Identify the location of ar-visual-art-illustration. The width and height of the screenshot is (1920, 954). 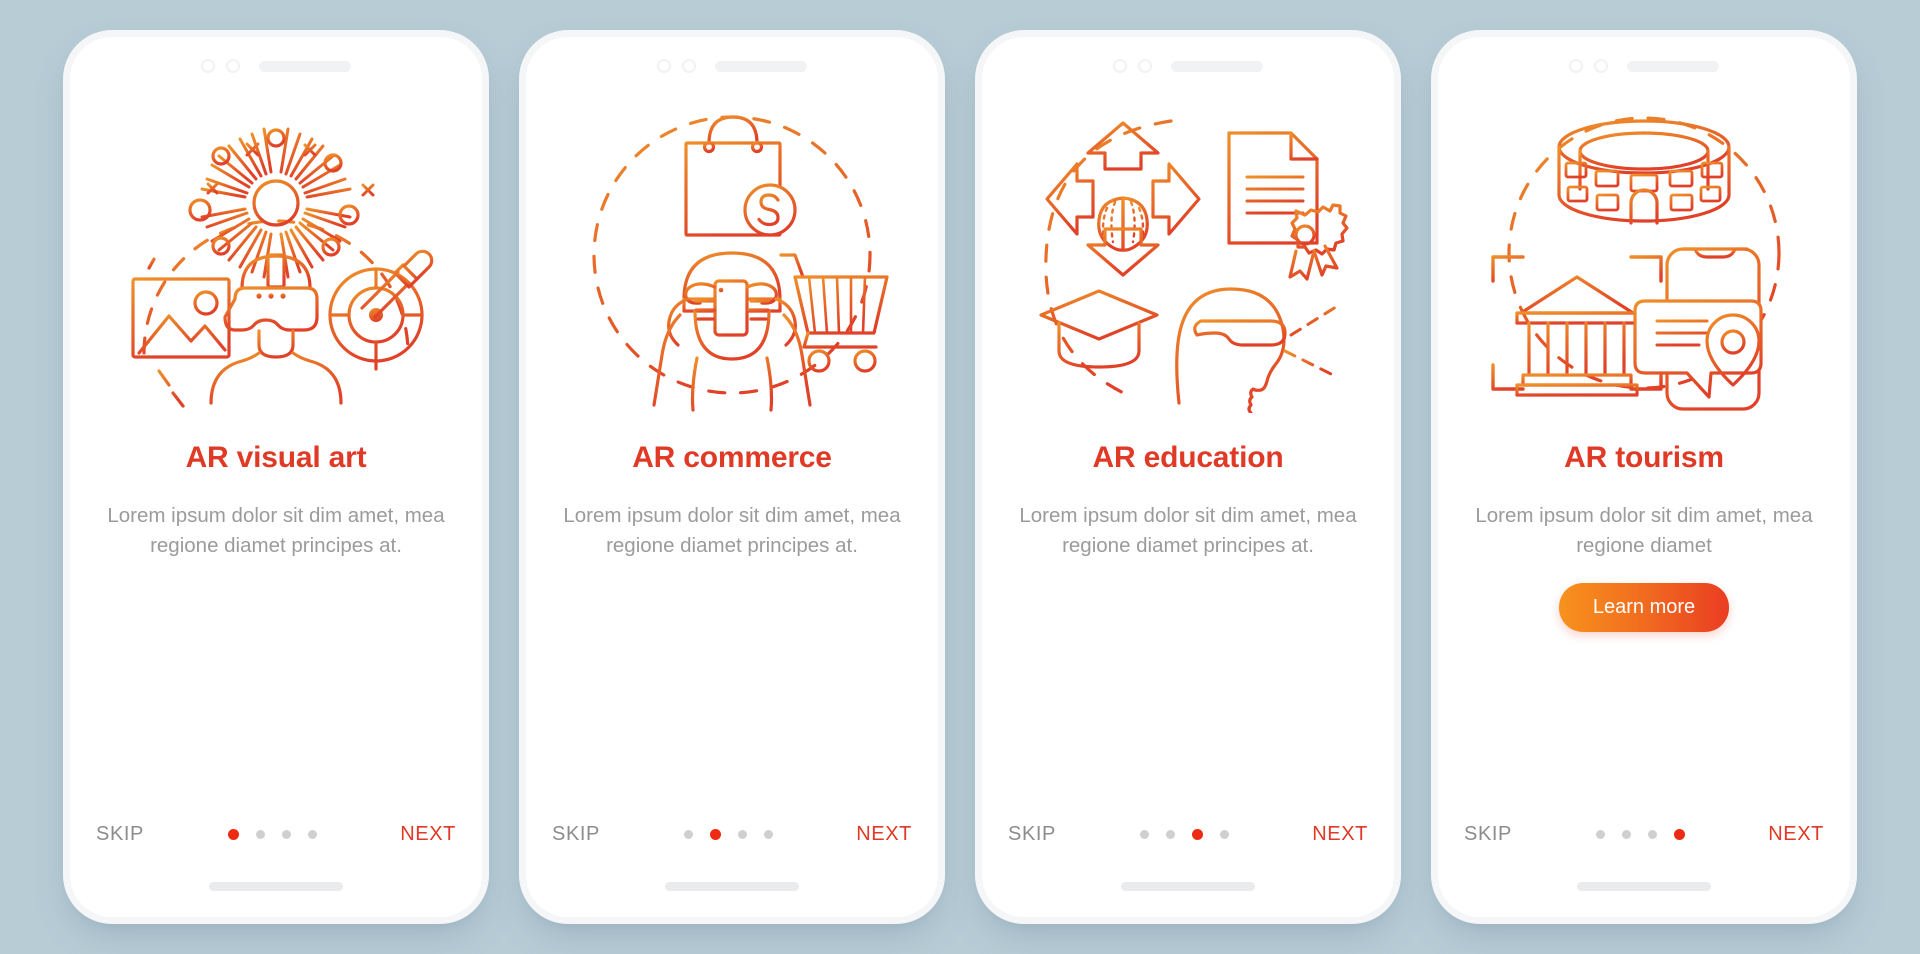
(282, 267).